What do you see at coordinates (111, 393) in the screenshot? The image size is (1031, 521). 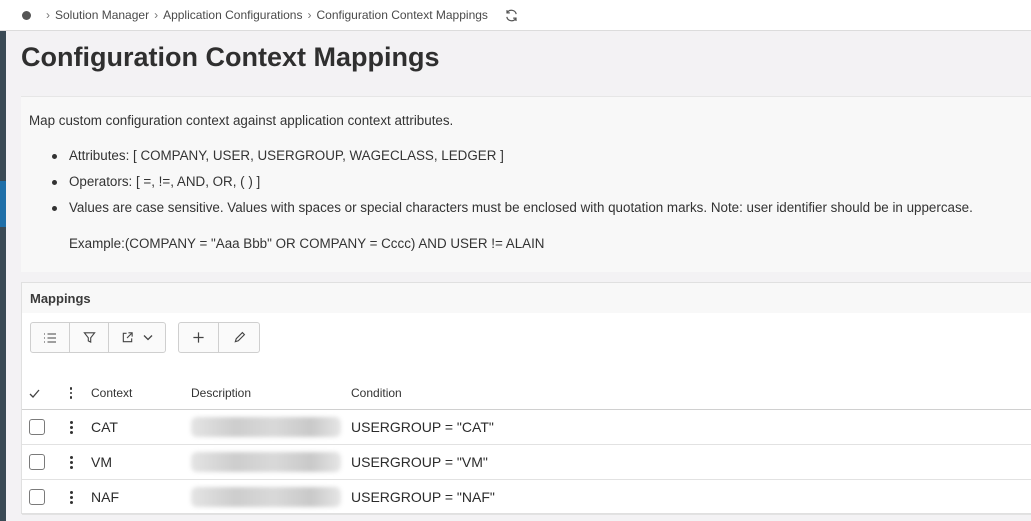 I see `column-header-context: Context` at bounding box center [111, 393].